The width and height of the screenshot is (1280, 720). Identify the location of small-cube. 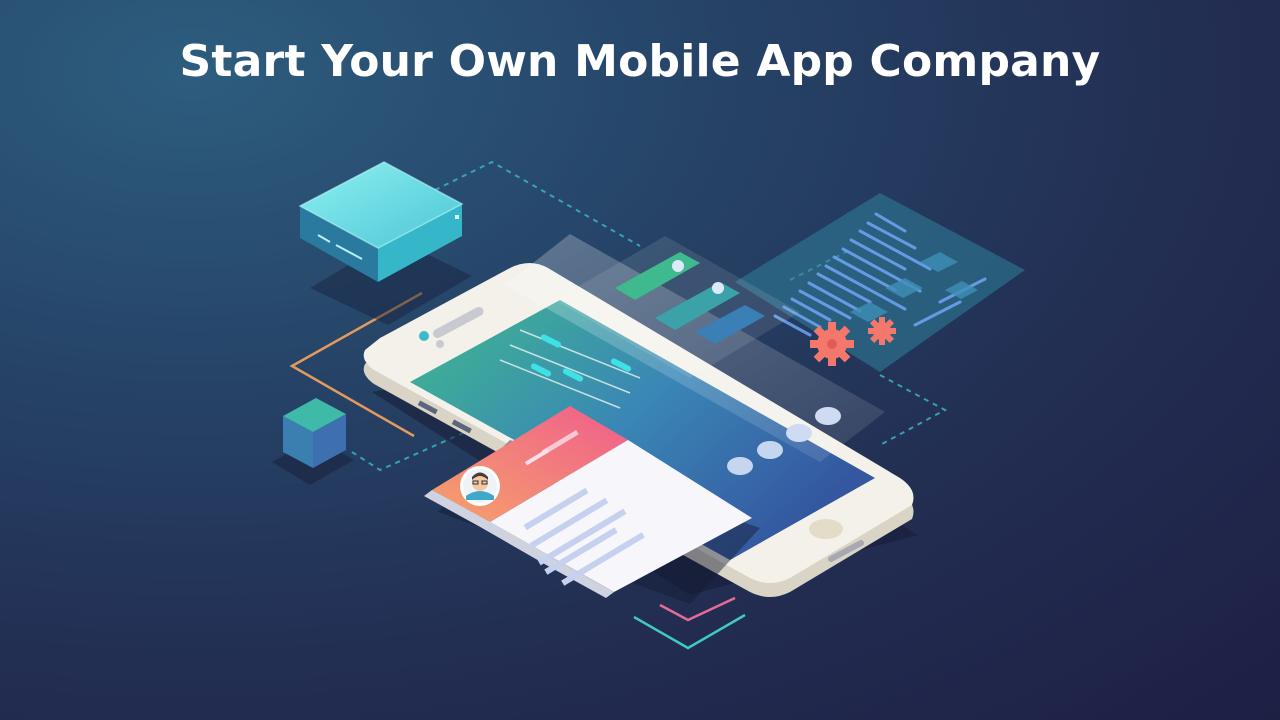
(313, 441).